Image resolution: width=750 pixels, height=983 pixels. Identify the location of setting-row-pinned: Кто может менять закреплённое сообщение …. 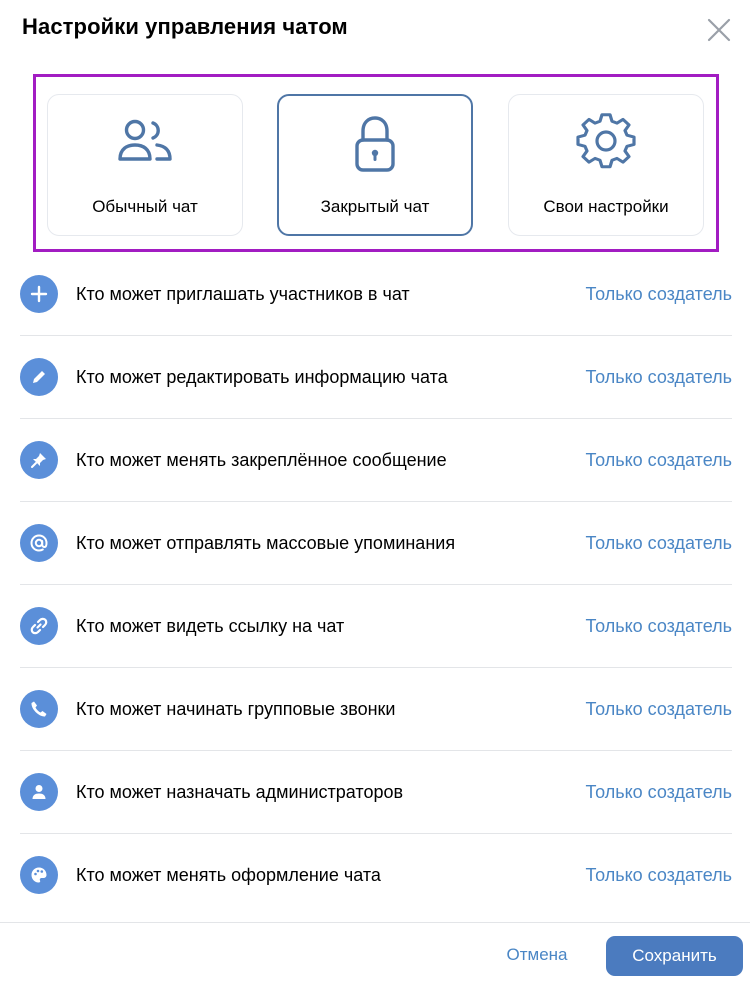
(375, 460).